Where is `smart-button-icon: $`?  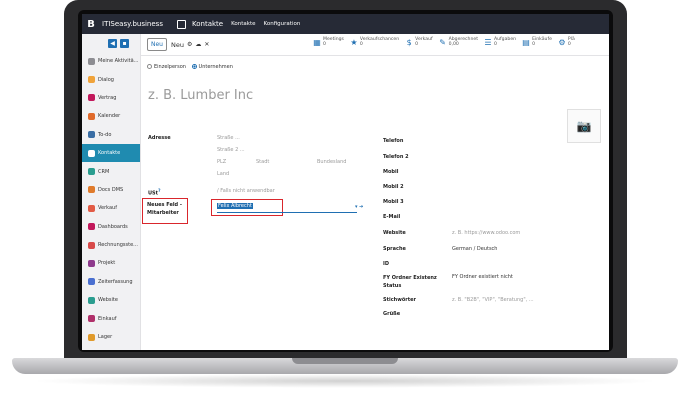
smart-button-icon: $ is located at coordinates (409, 42).